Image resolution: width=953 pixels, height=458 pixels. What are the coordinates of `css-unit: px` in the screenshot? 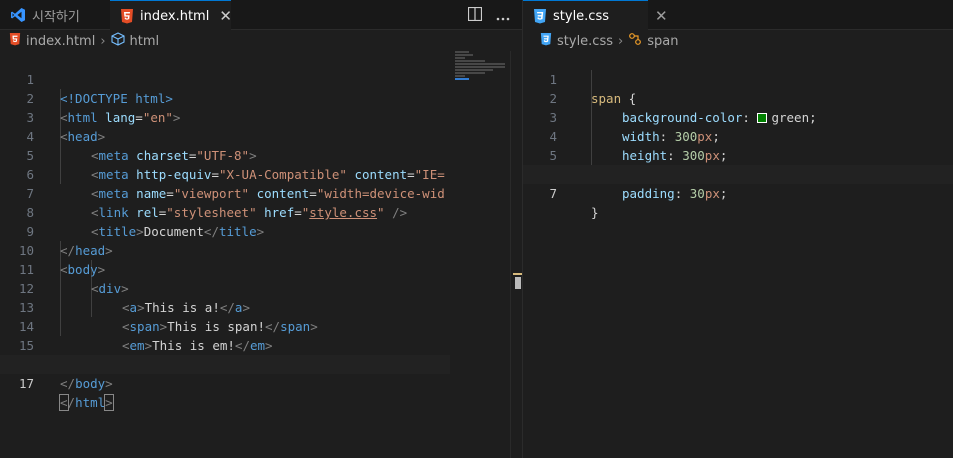 It's located at (712, 193).